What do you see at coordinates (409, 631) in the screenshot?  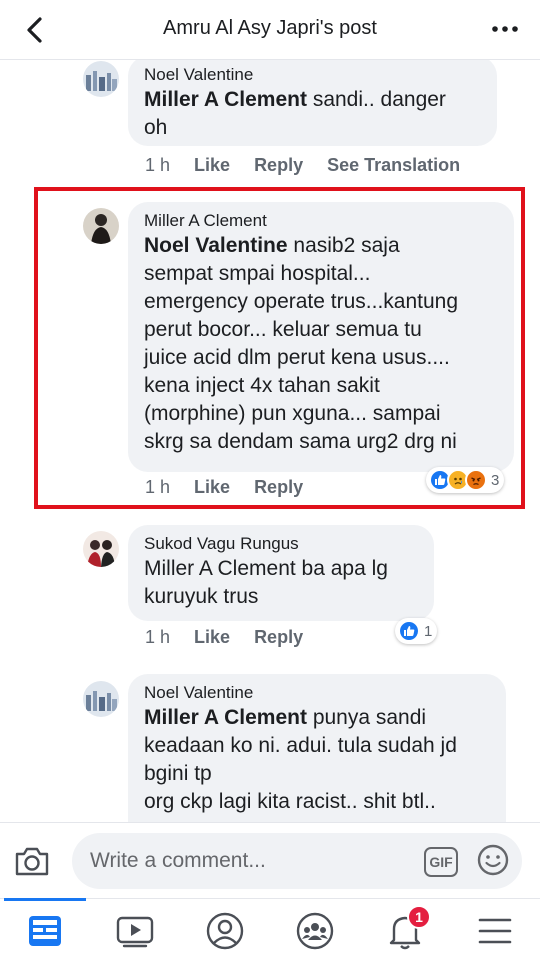 I see `like-reaction-icon` at bounding box center [409, 631].